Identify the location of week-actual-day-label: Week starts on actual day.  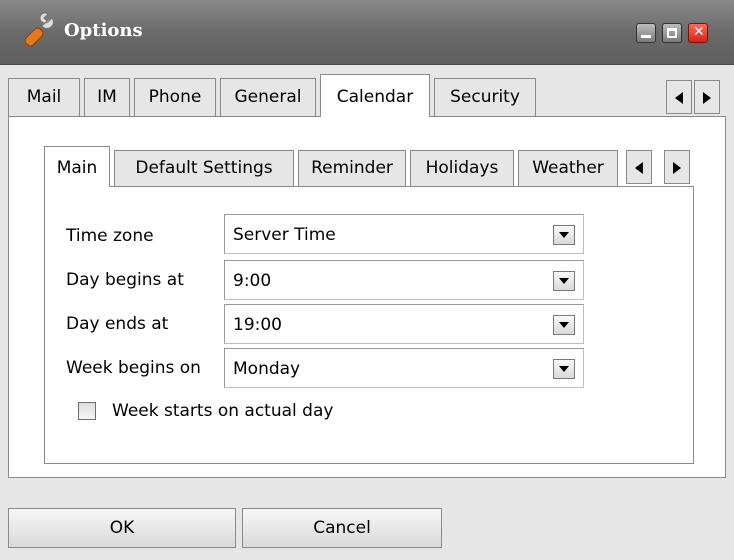
(222, 411).